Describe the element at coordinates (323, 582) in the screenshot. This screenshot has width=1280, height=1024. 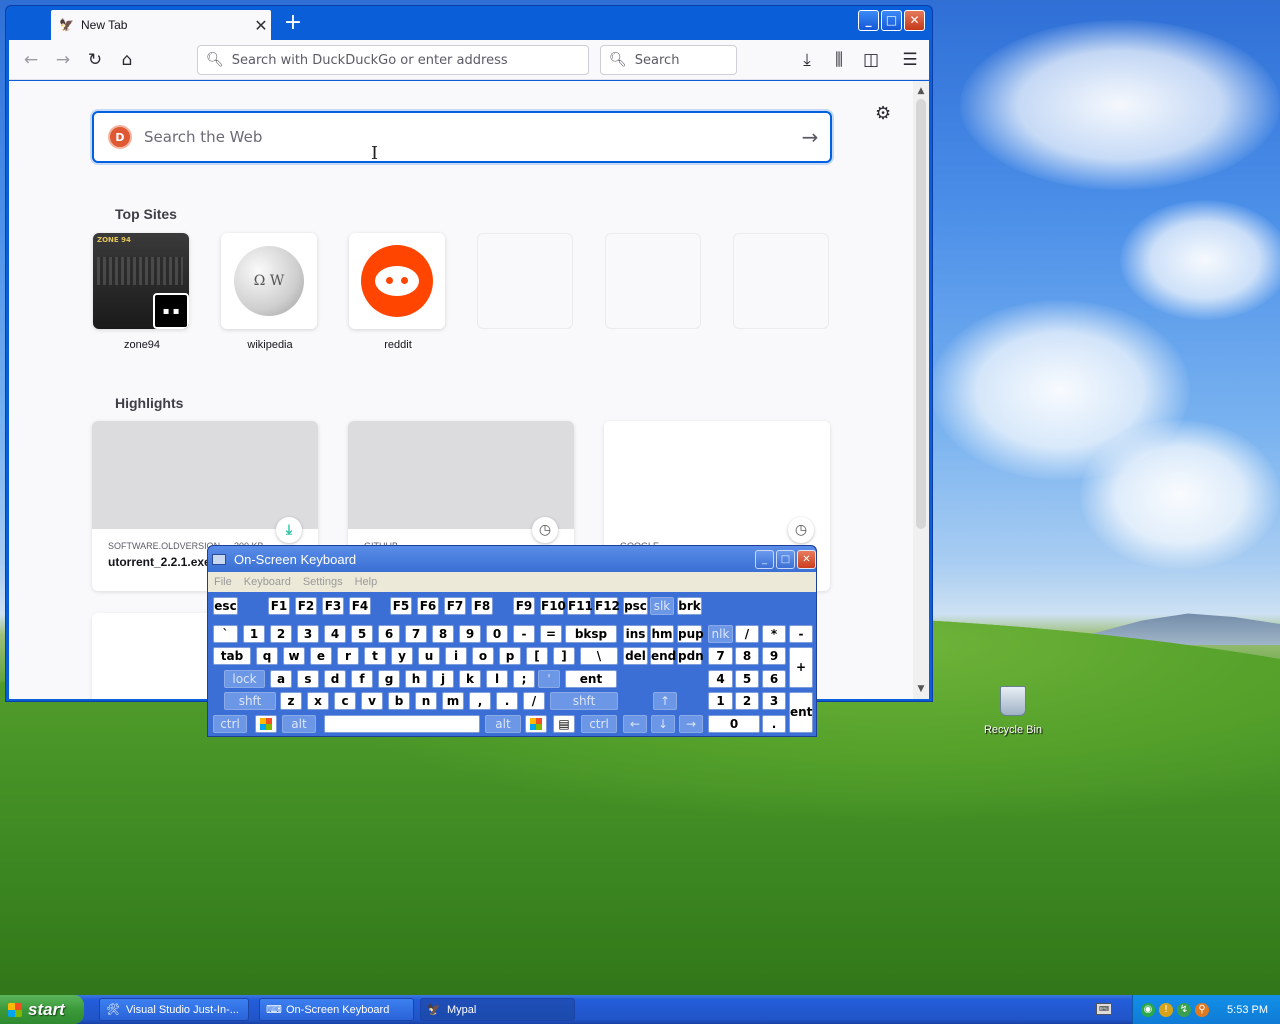
I see `osk-menu-settings: Settings` at that location.